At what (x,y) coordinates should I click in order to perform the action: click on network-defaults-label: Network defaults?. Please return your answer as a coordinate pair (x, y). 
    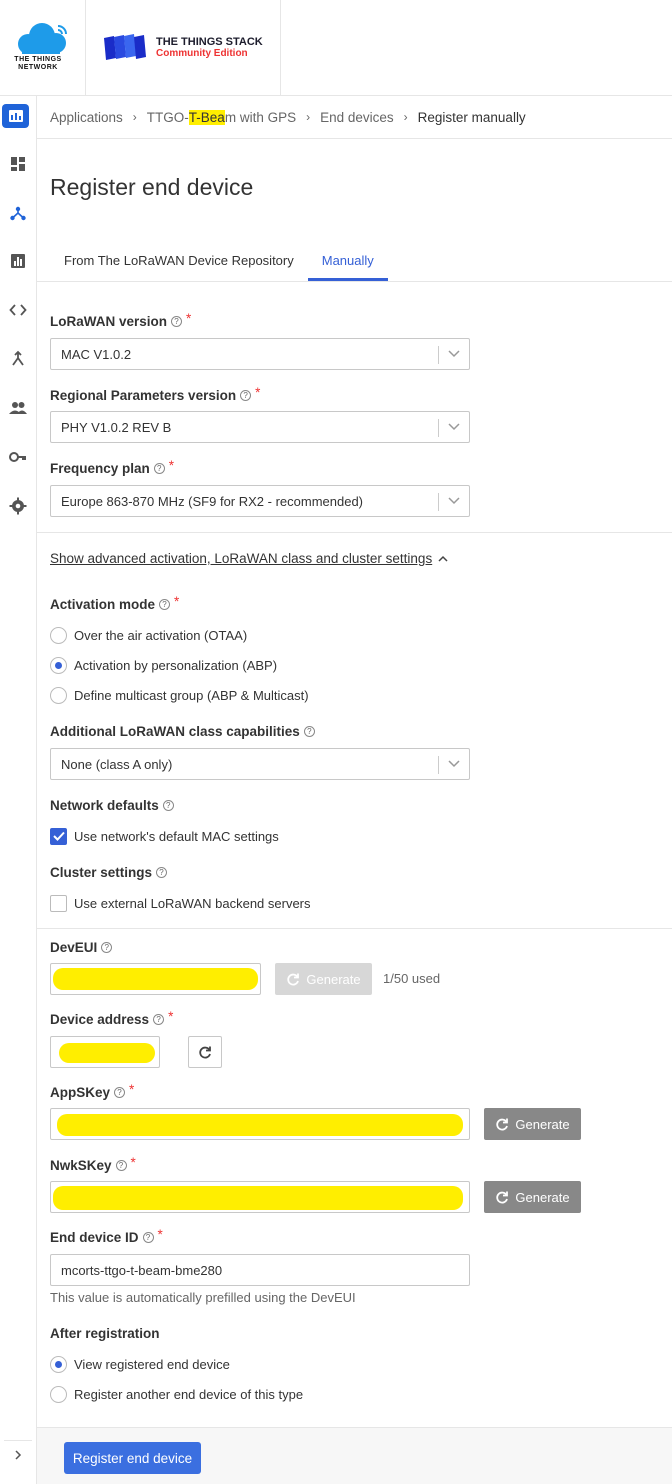
    Looking at the image, I should click on (112, 805).